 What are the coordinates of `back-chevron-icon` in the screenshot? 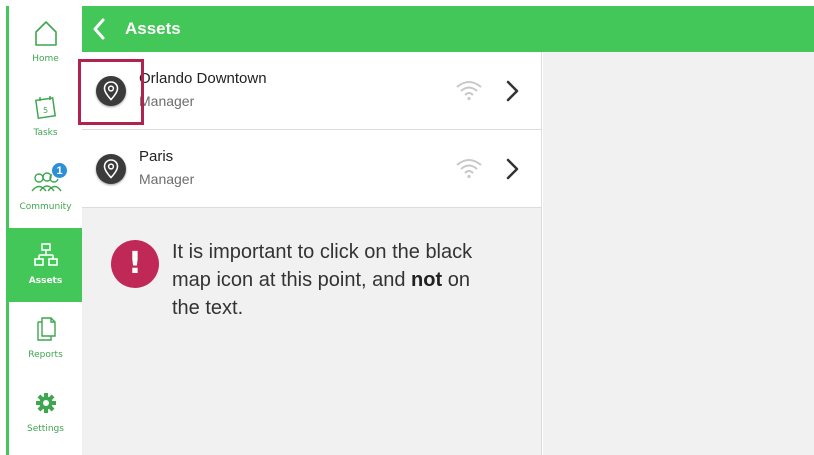 It's located at (100, 29).